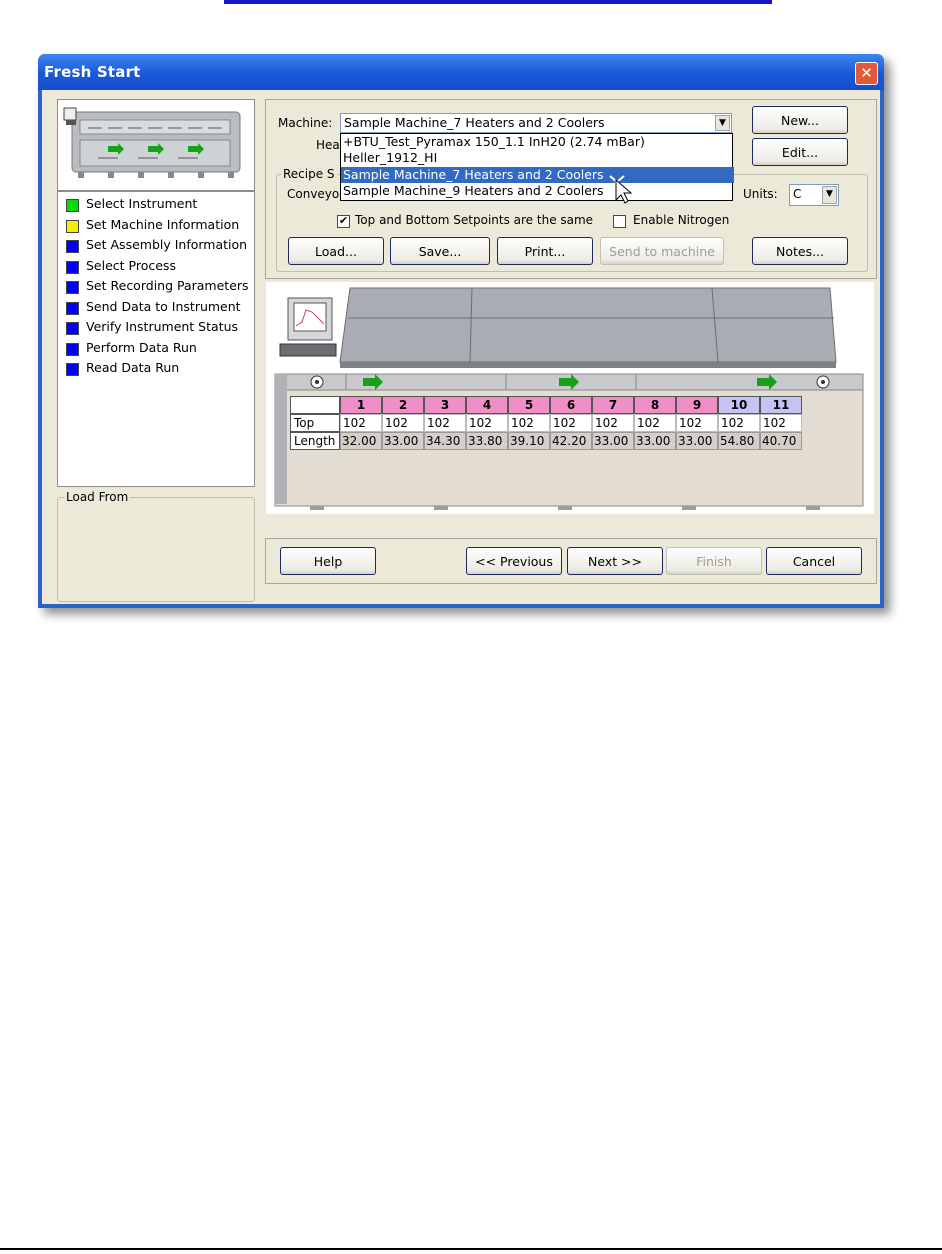 The image size is (942, 1254). I want to click on oven-thumbnail-image, so click(152, 142).